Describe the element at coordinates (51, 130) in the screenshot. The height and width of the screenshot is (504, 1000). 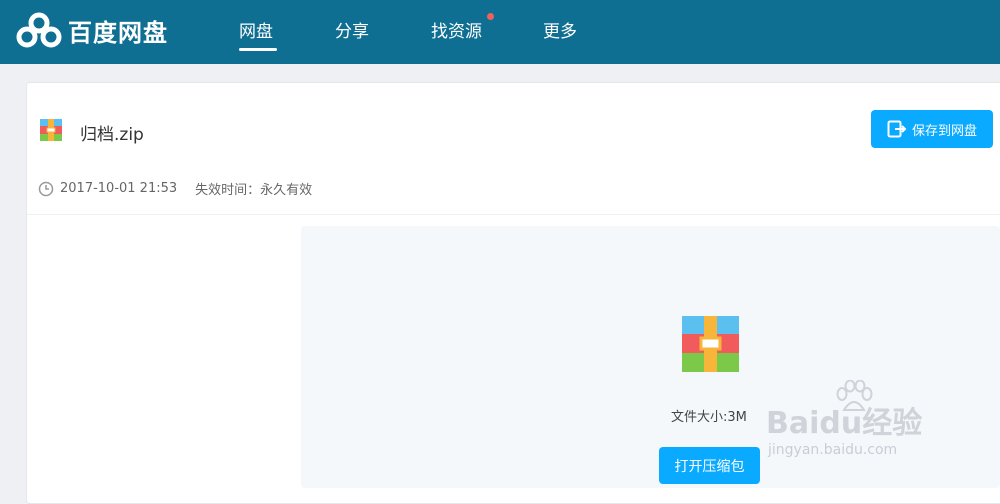
I see `zip-archive-icon` at that location.